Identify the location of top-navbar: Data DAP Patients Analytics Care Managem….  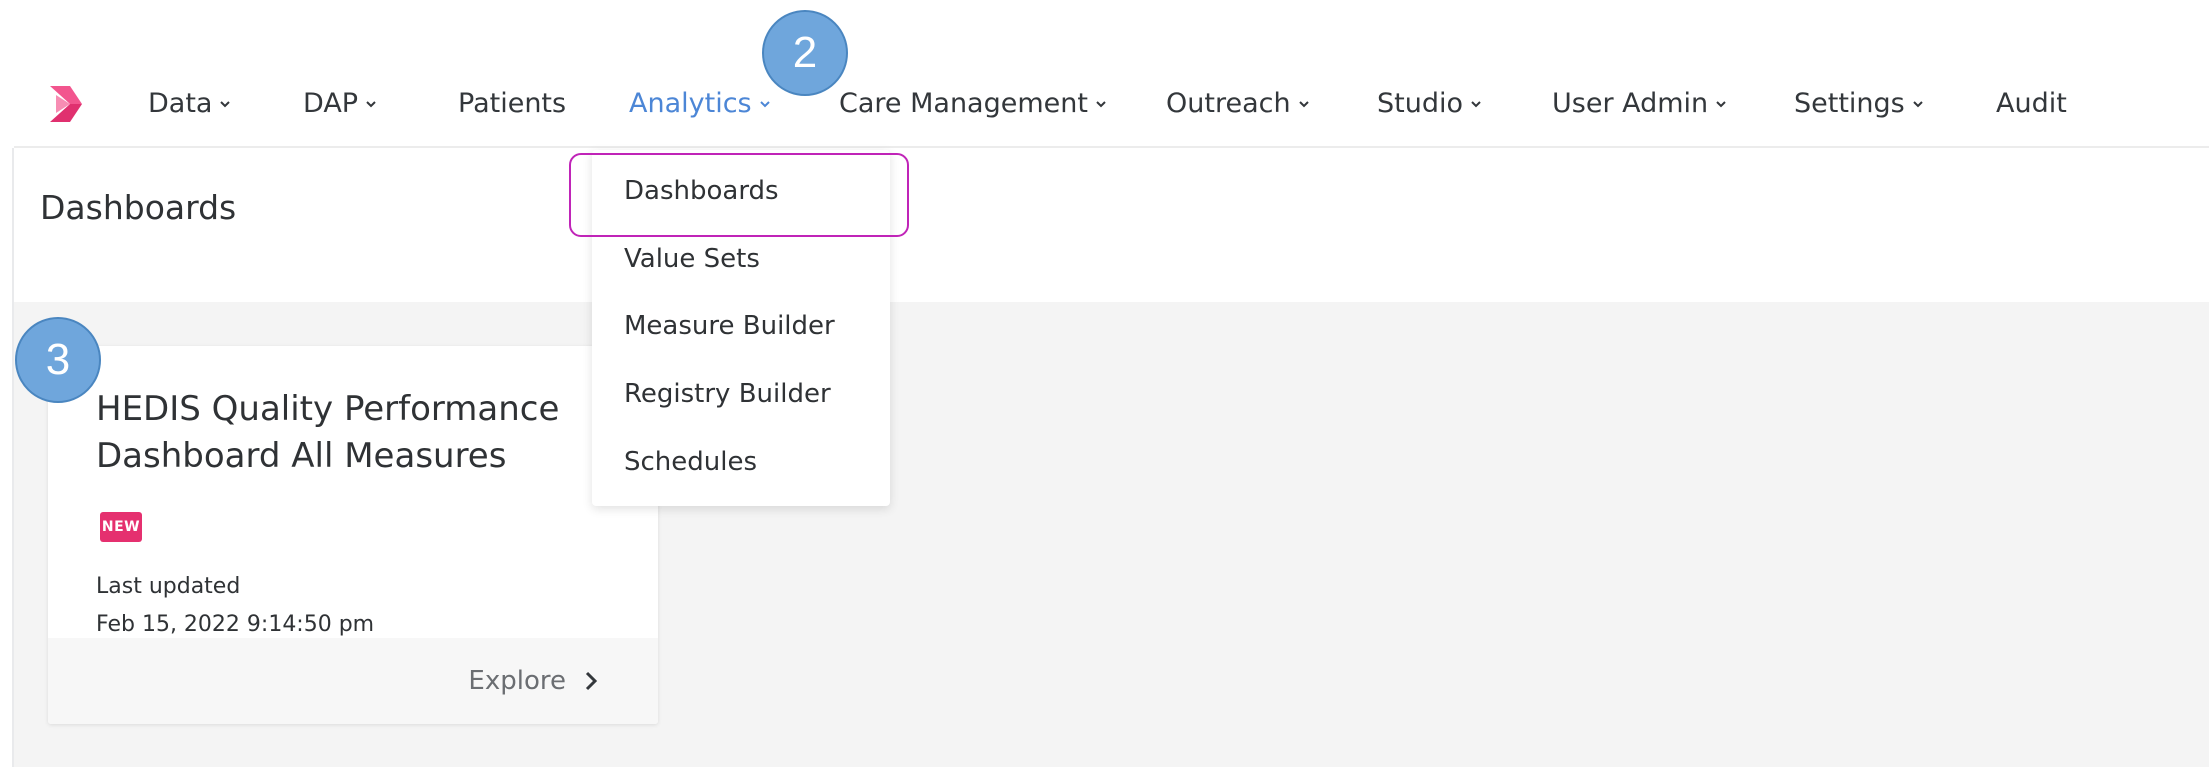
(1111, 104).